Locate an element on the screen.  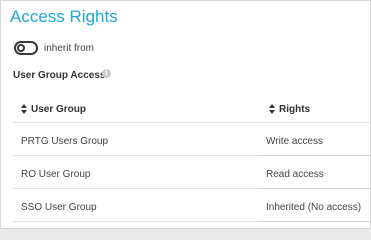
table-row-group: PRTG Users Group is located at coordinates (65, 141).